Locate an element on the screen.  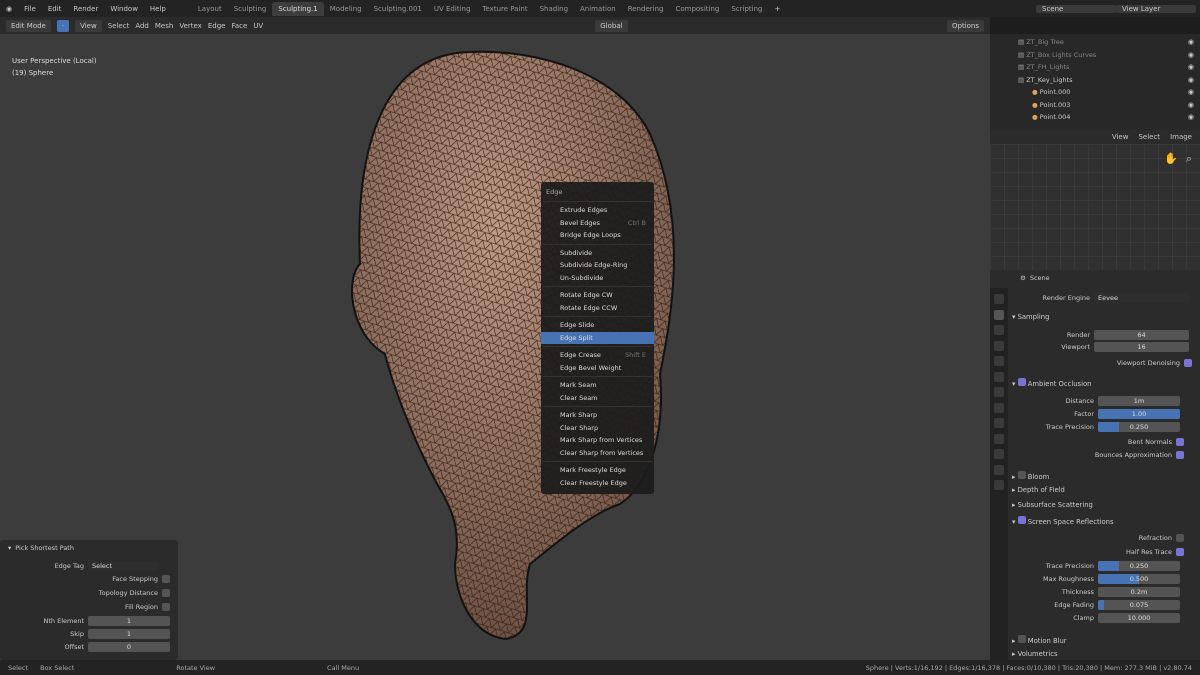
bent-normals-checkbox is located at coordinates (1180, 442).